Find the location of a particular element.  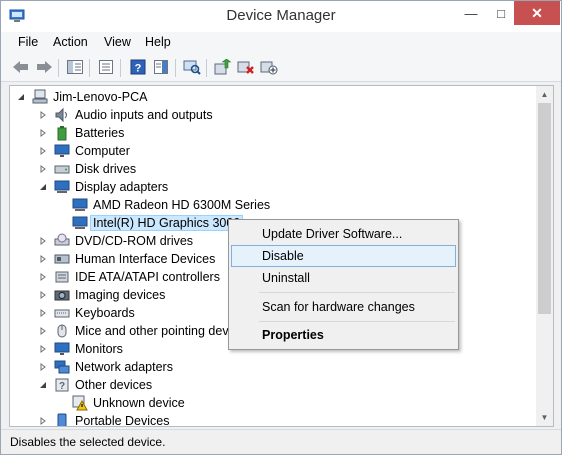

tree-node-mice: Mice and other pointing devices is located at coordinates (144, 331).